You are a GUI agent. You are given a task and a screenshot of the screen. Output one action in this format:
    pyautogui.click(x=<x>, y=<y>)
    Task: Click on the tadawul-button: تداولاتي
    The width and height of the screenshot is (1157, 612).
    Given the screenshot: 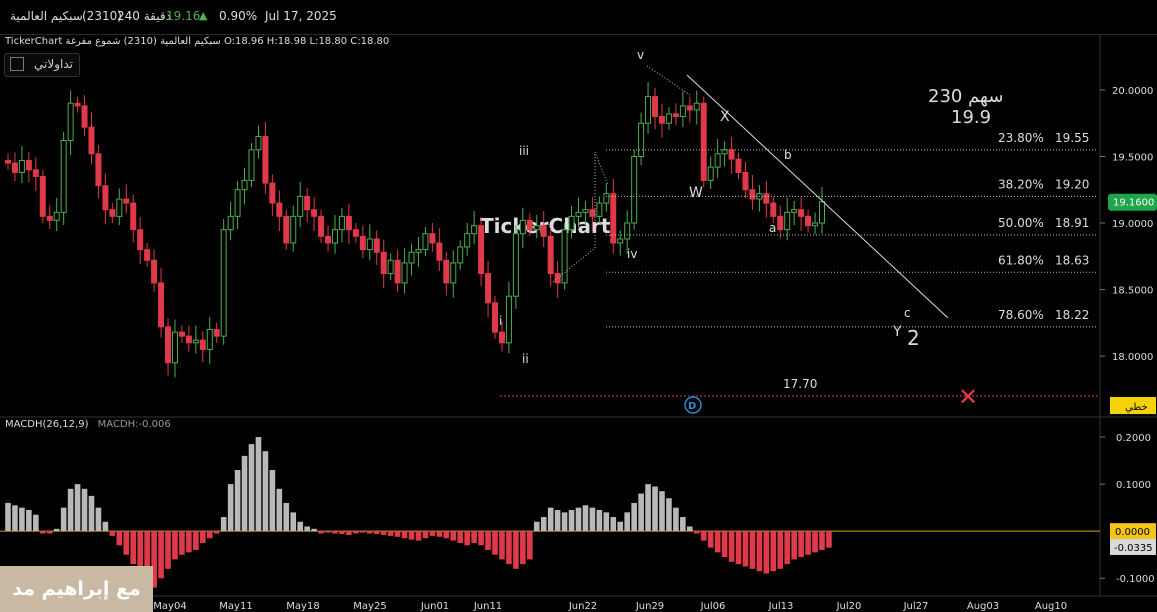 What is the action you would take?
    pyautogui.click(x=42, y=65)
    